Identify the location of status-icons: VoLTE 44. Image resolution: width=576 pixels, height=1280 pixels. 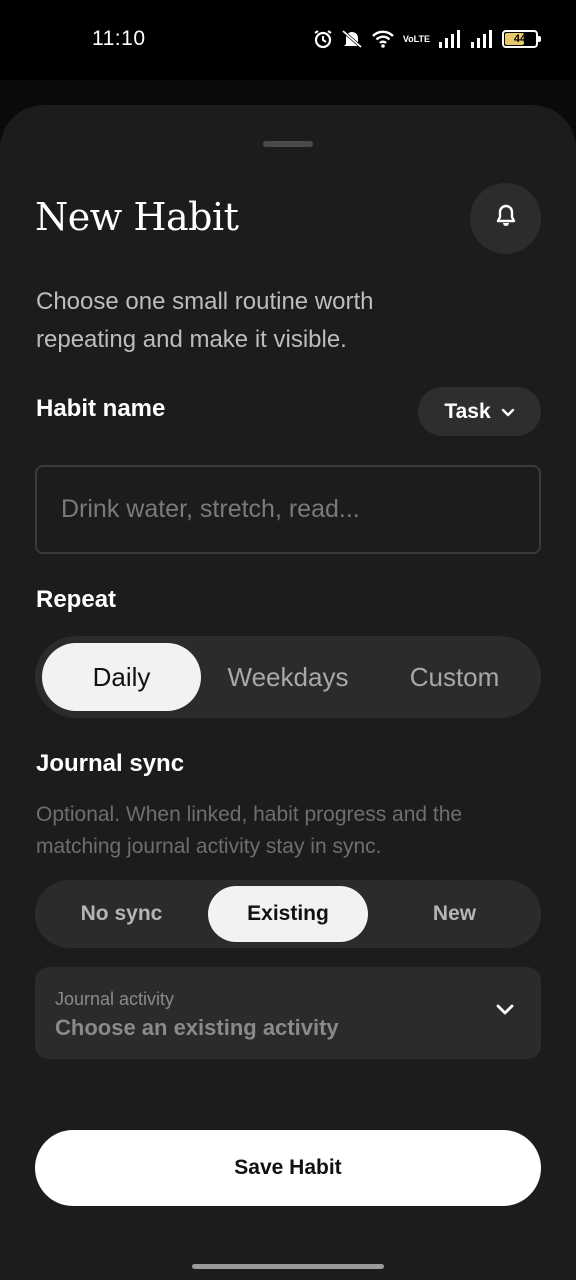
(427, 39).